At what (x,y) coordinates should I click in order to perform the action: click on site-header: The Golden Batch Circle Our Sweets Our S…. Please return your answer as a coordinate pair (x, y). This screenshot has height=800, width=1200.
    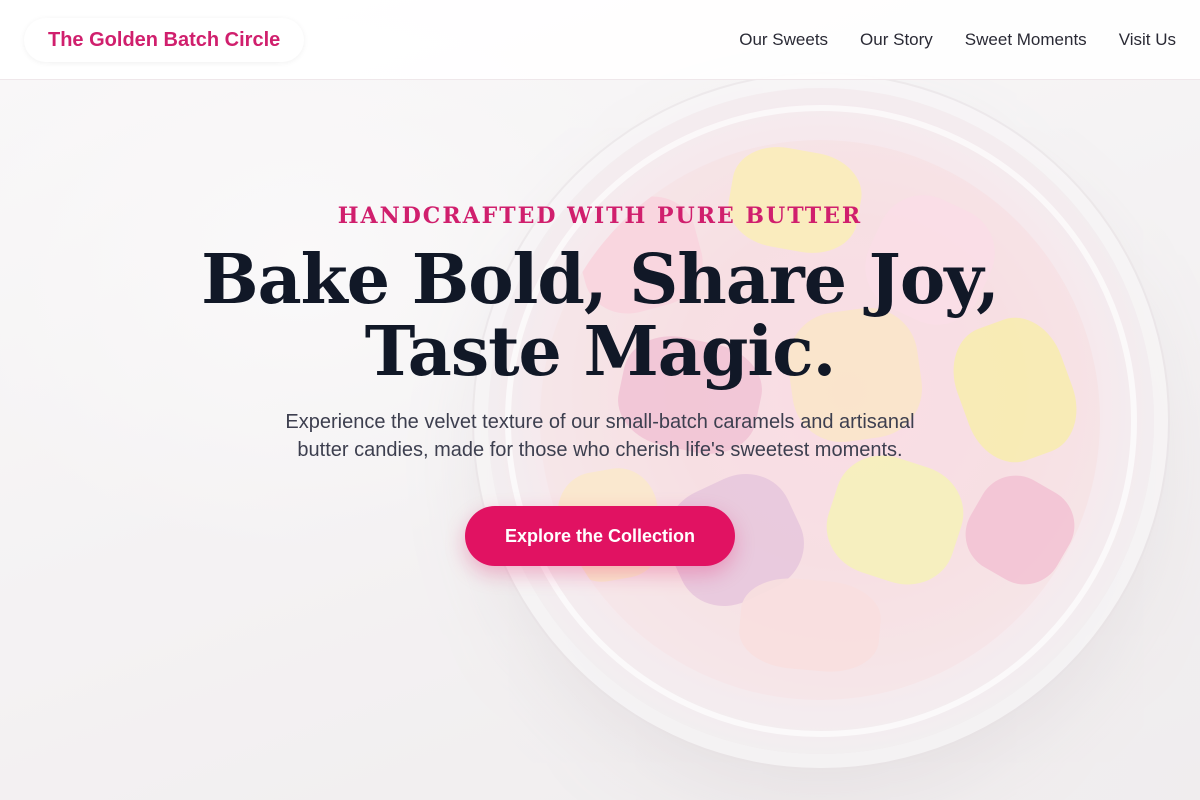
    Looking at the image, I should click on (600, 40).